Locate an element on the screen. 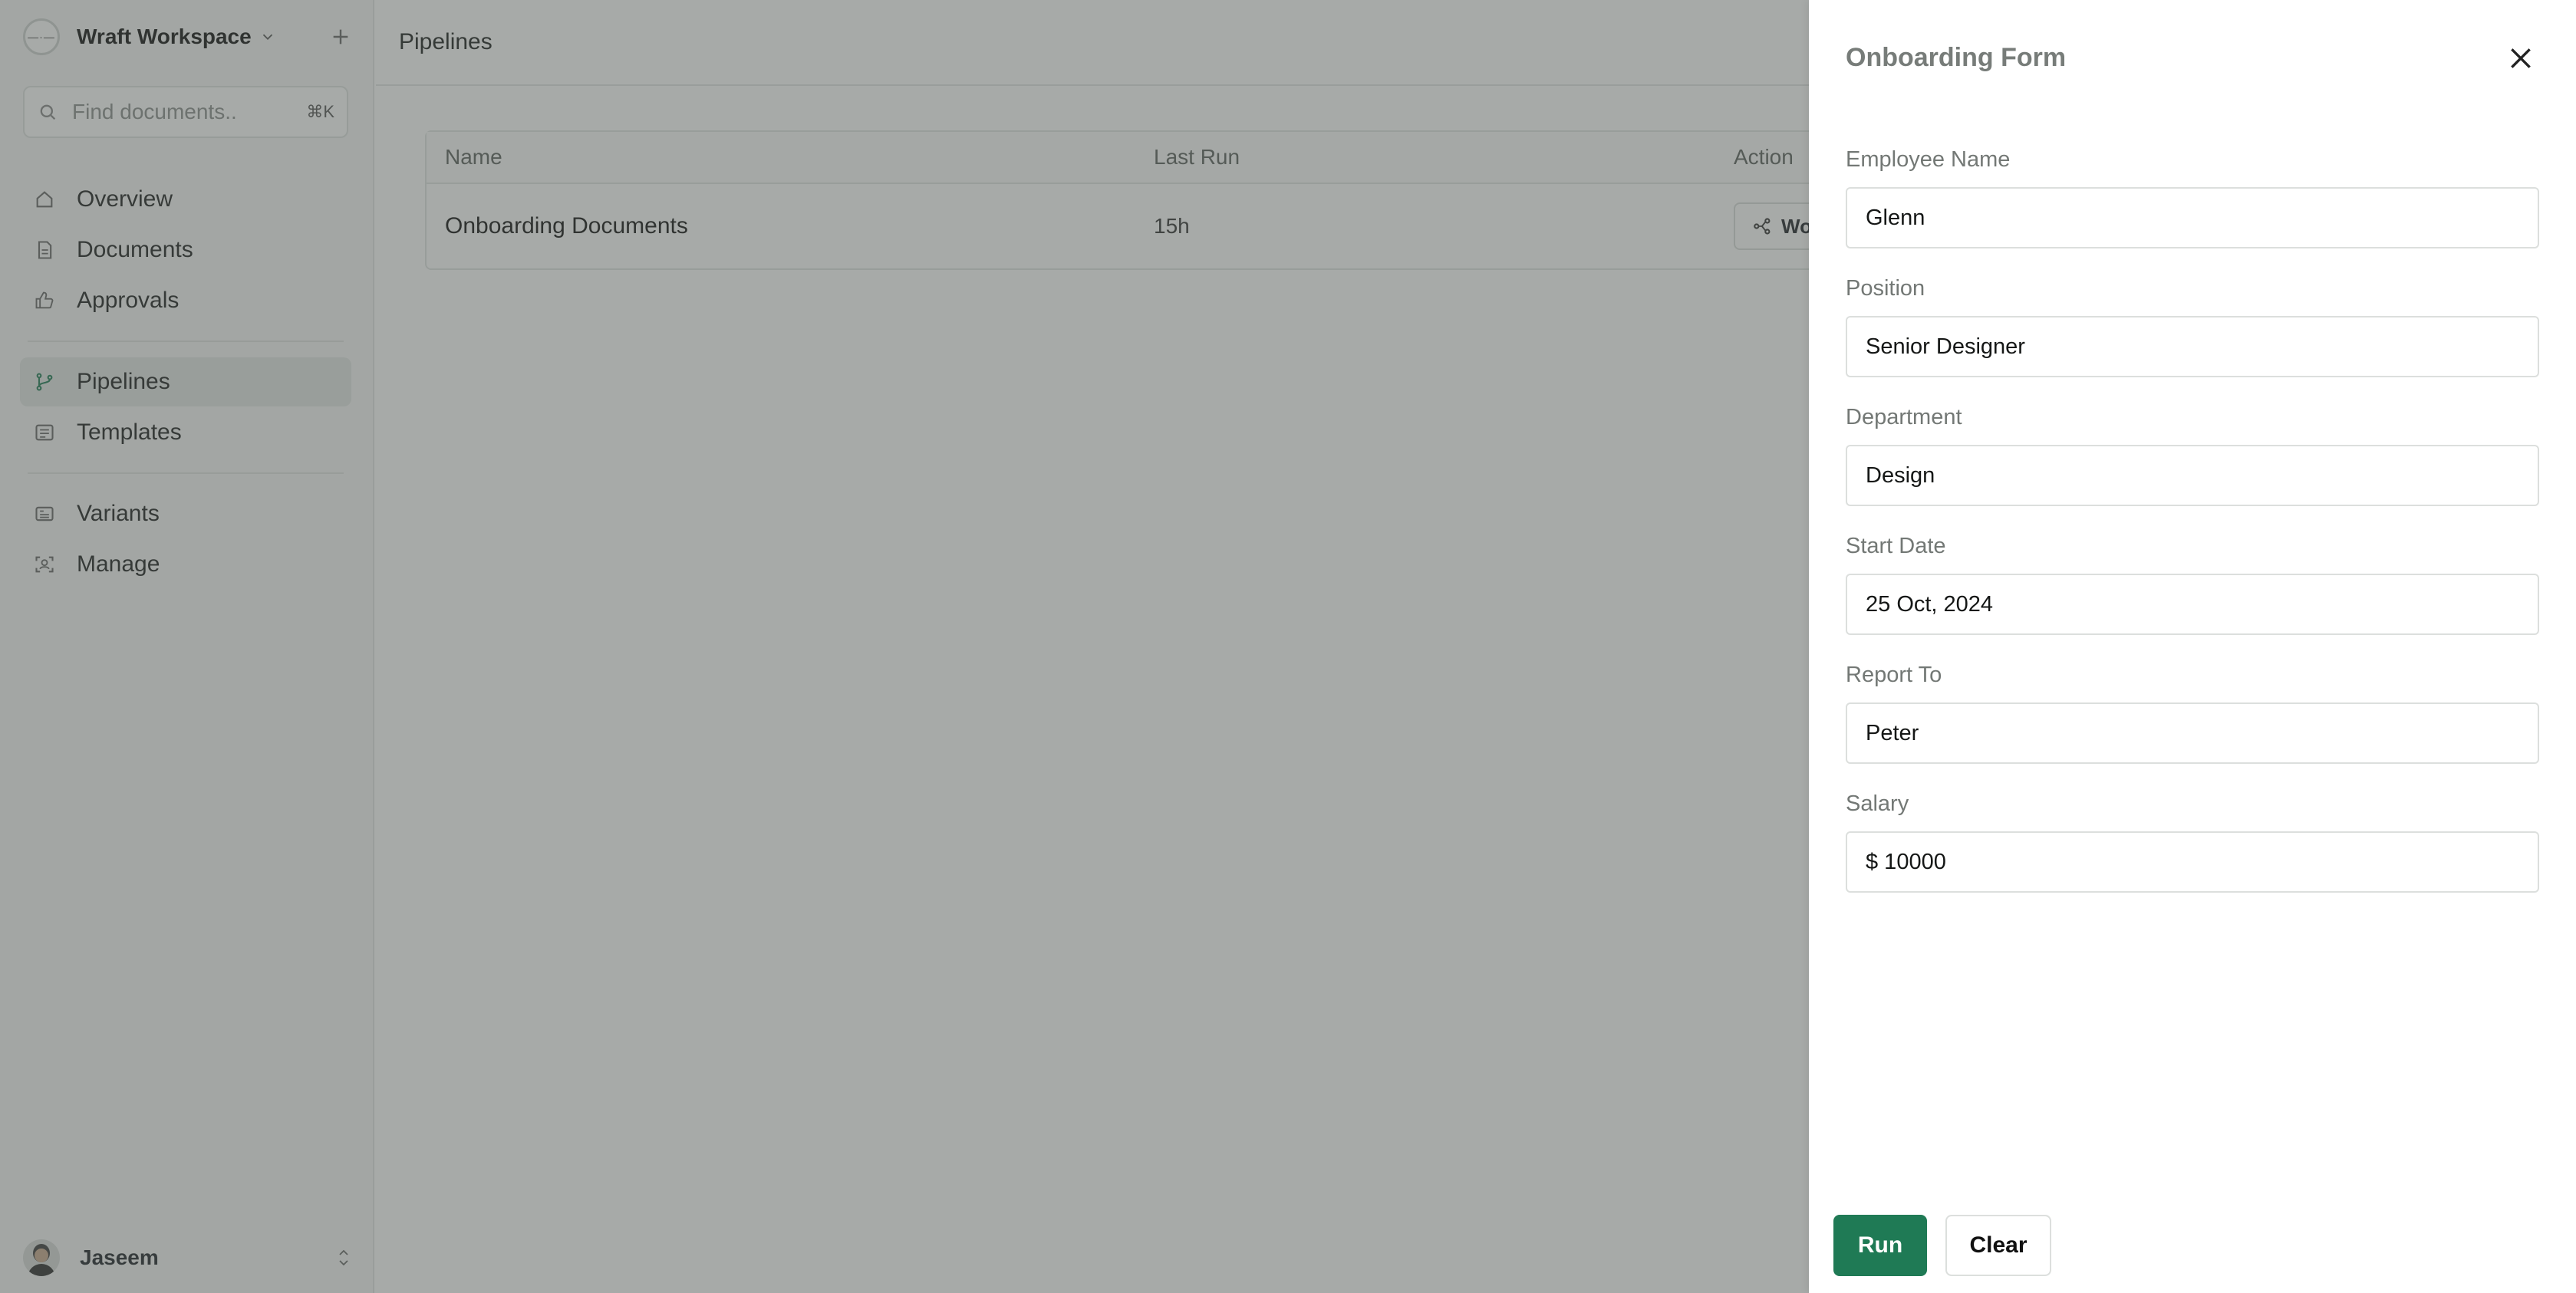 The width and height of the screenshot is (2576, 1293). field-label: Salary is located at coordinates (1877, 804).